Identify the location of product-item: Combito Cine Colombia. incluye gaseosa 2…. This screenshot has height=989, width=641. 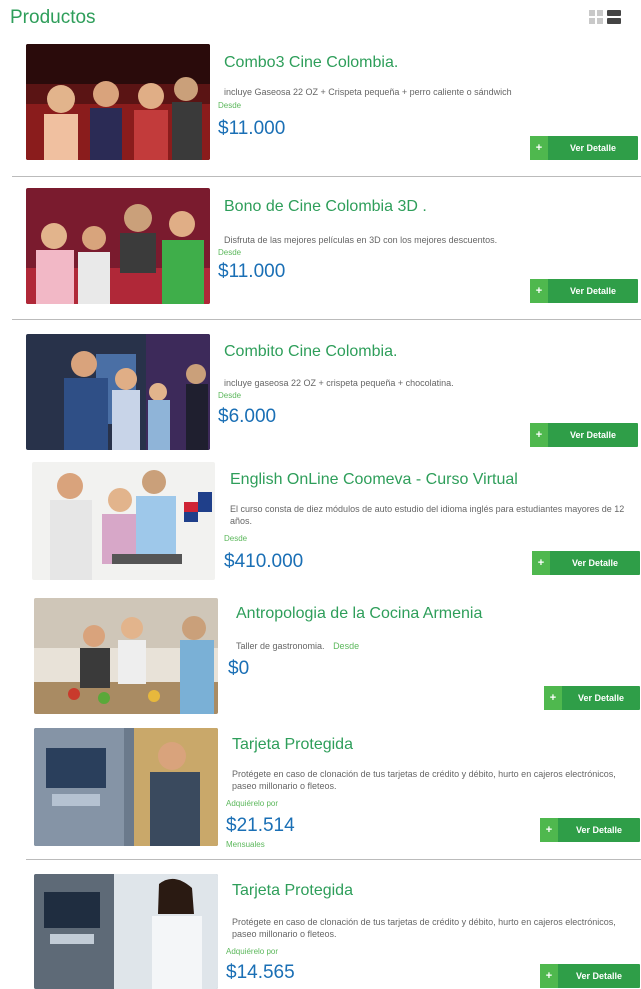
(320, 393).